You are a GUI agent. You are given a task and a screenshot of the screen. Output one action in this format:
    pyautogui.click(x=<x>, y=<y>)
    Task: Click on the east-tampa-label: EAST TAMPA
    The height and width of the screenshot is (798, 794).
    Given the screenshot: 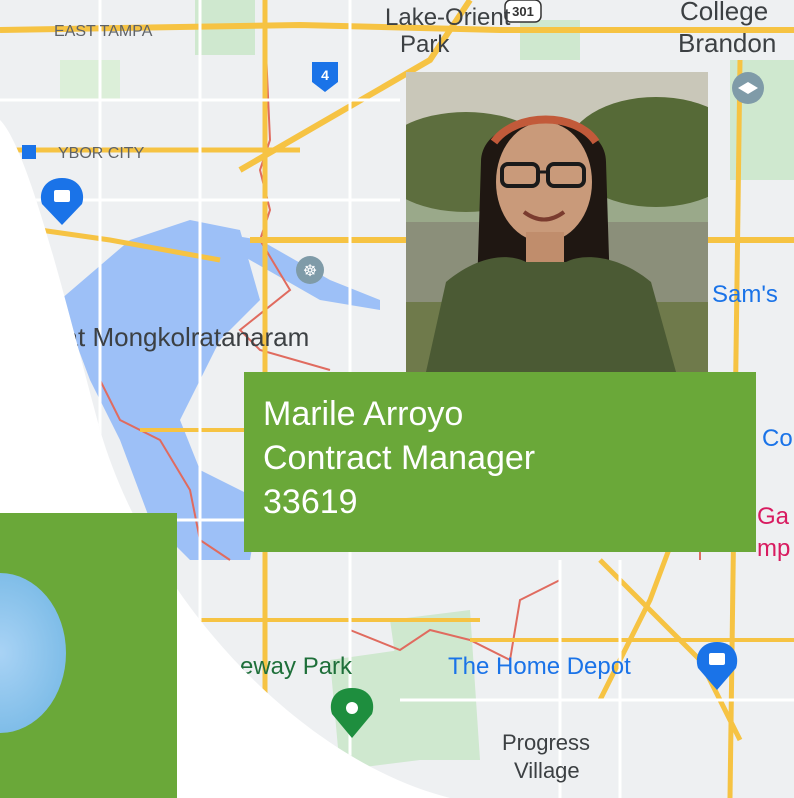 What is the action you would take?
    pyautogui.click(x=103, y=31)
    